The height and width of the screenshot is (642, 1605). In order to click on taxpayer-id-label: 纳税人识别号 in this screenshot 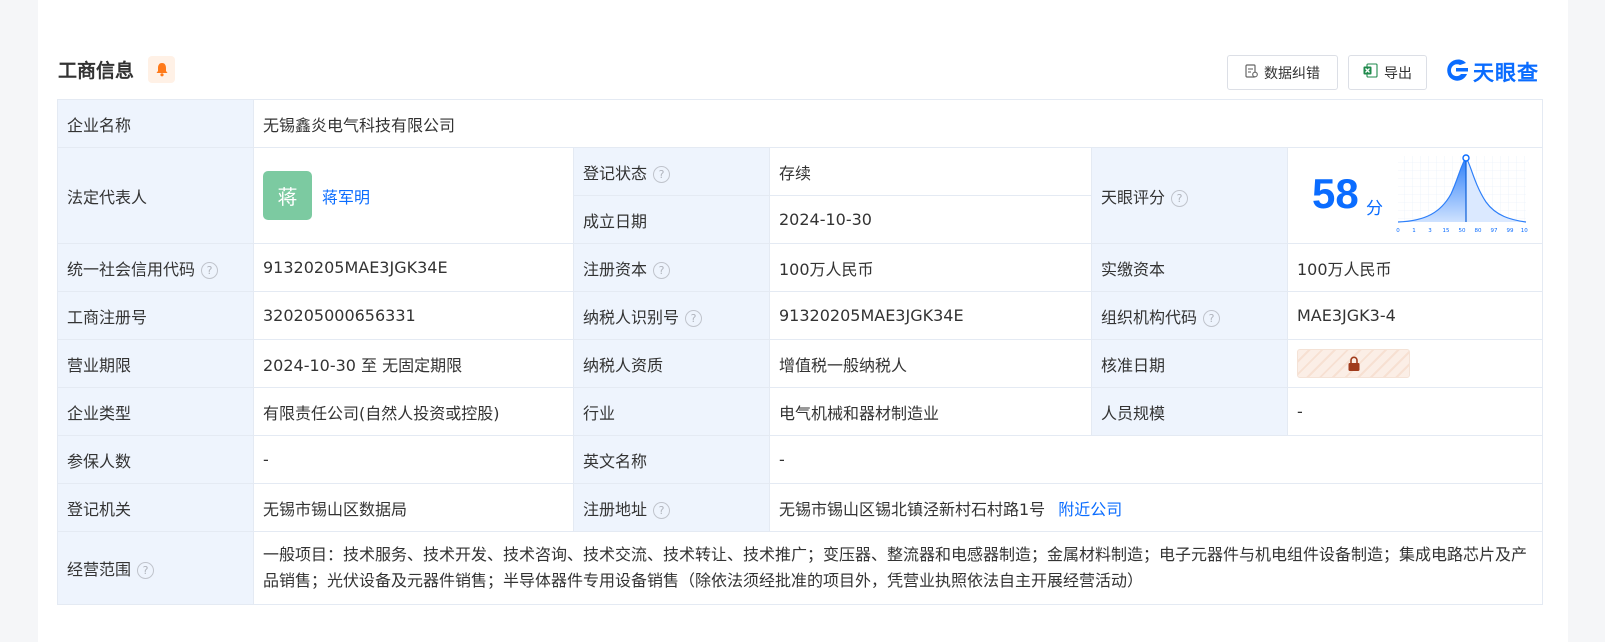, I will do `click(631, 317)`.